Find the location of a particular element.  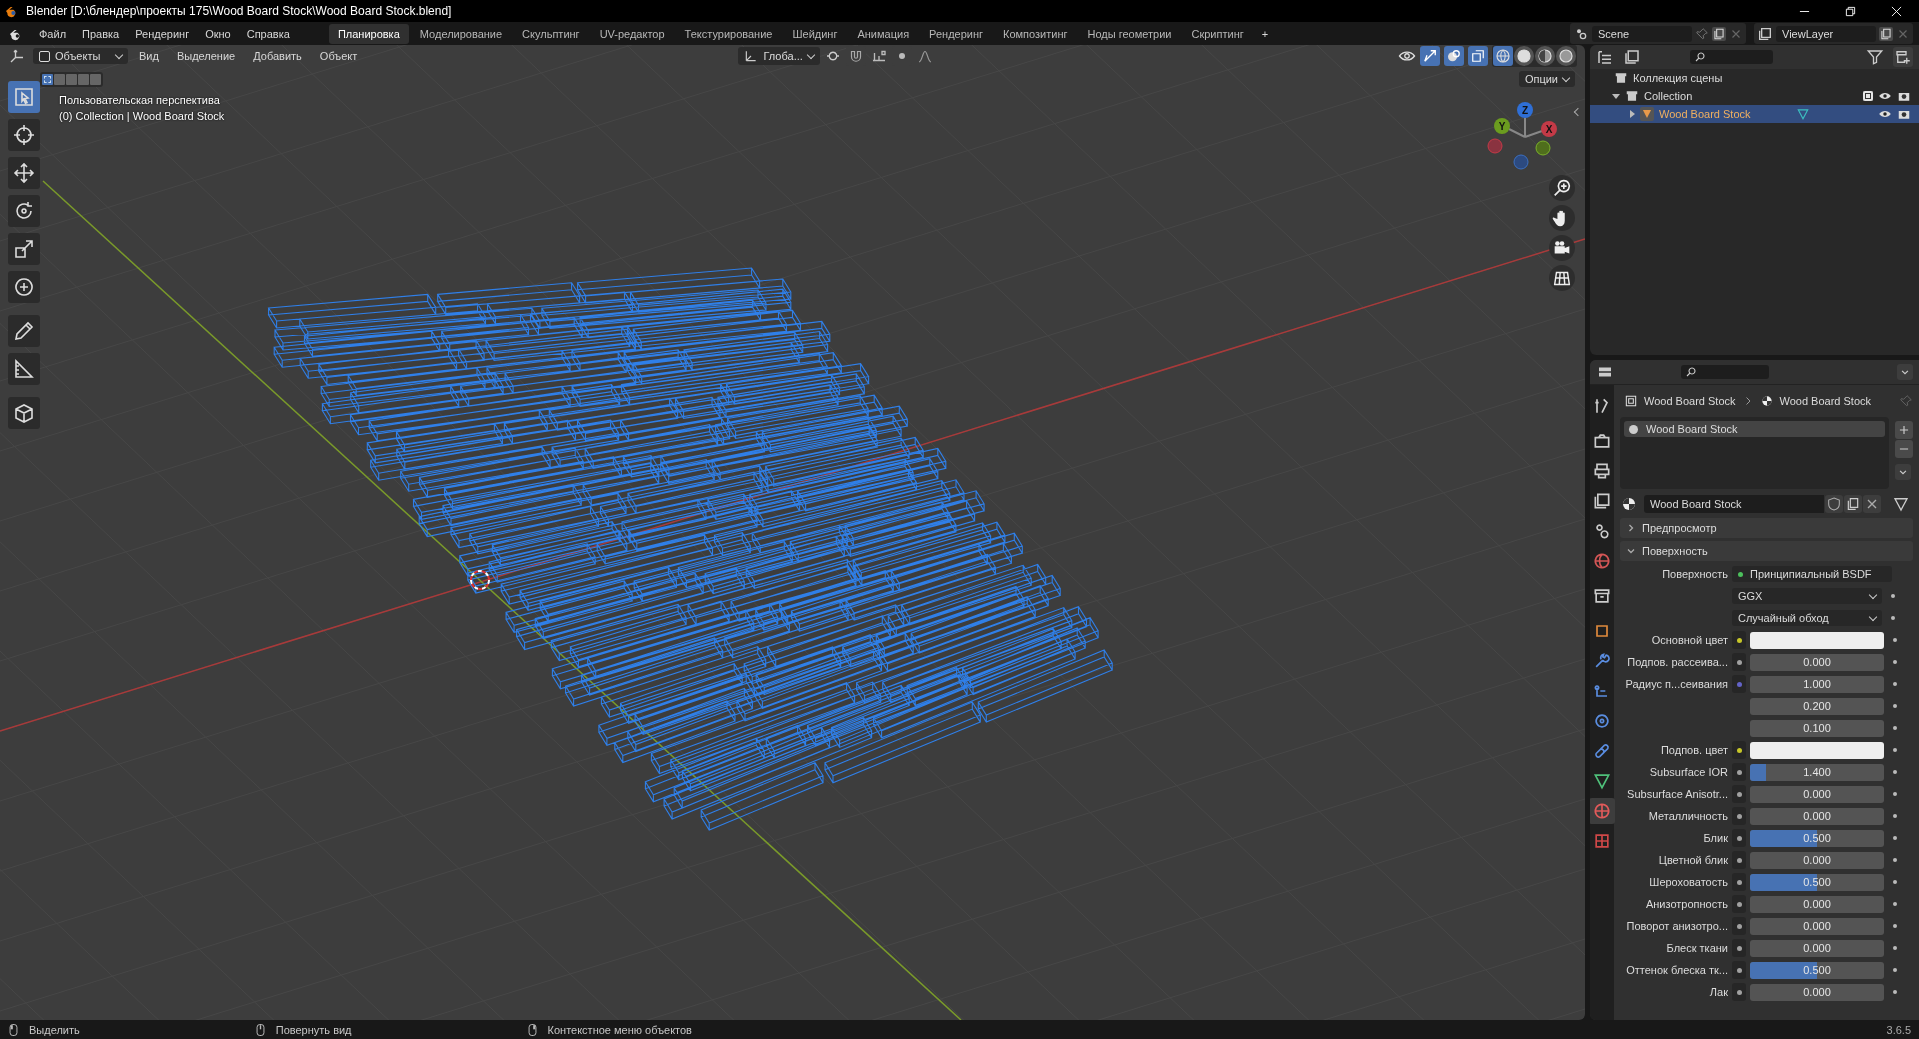

caret-icon is located at coordinates (1905, 372).